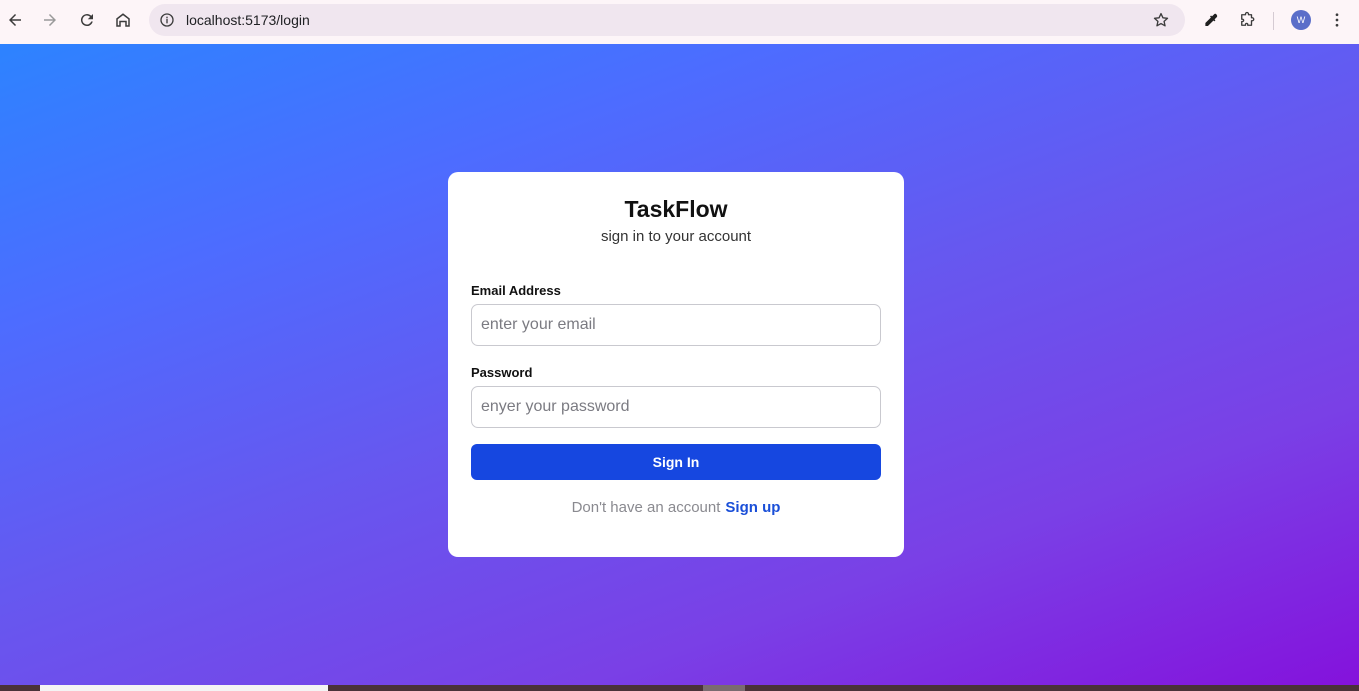  I want to click on password-input, so click(676, 407).